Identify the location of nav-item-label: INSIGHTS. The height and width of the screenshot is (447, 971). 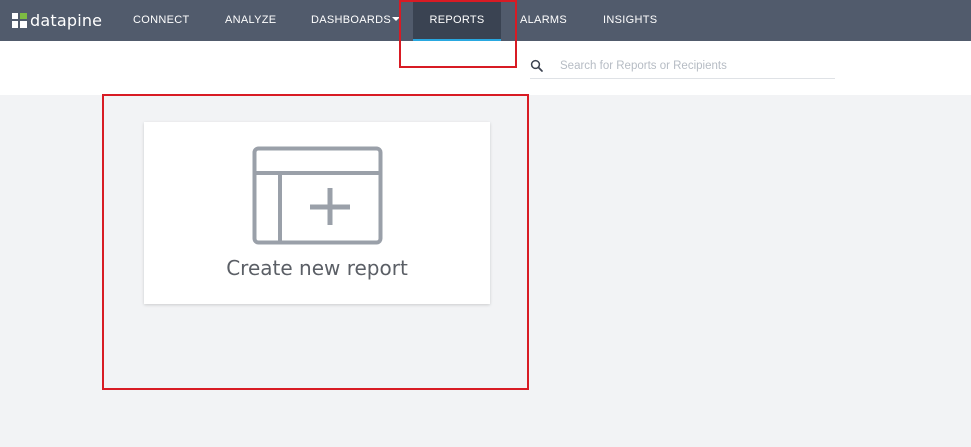
(630, 20).